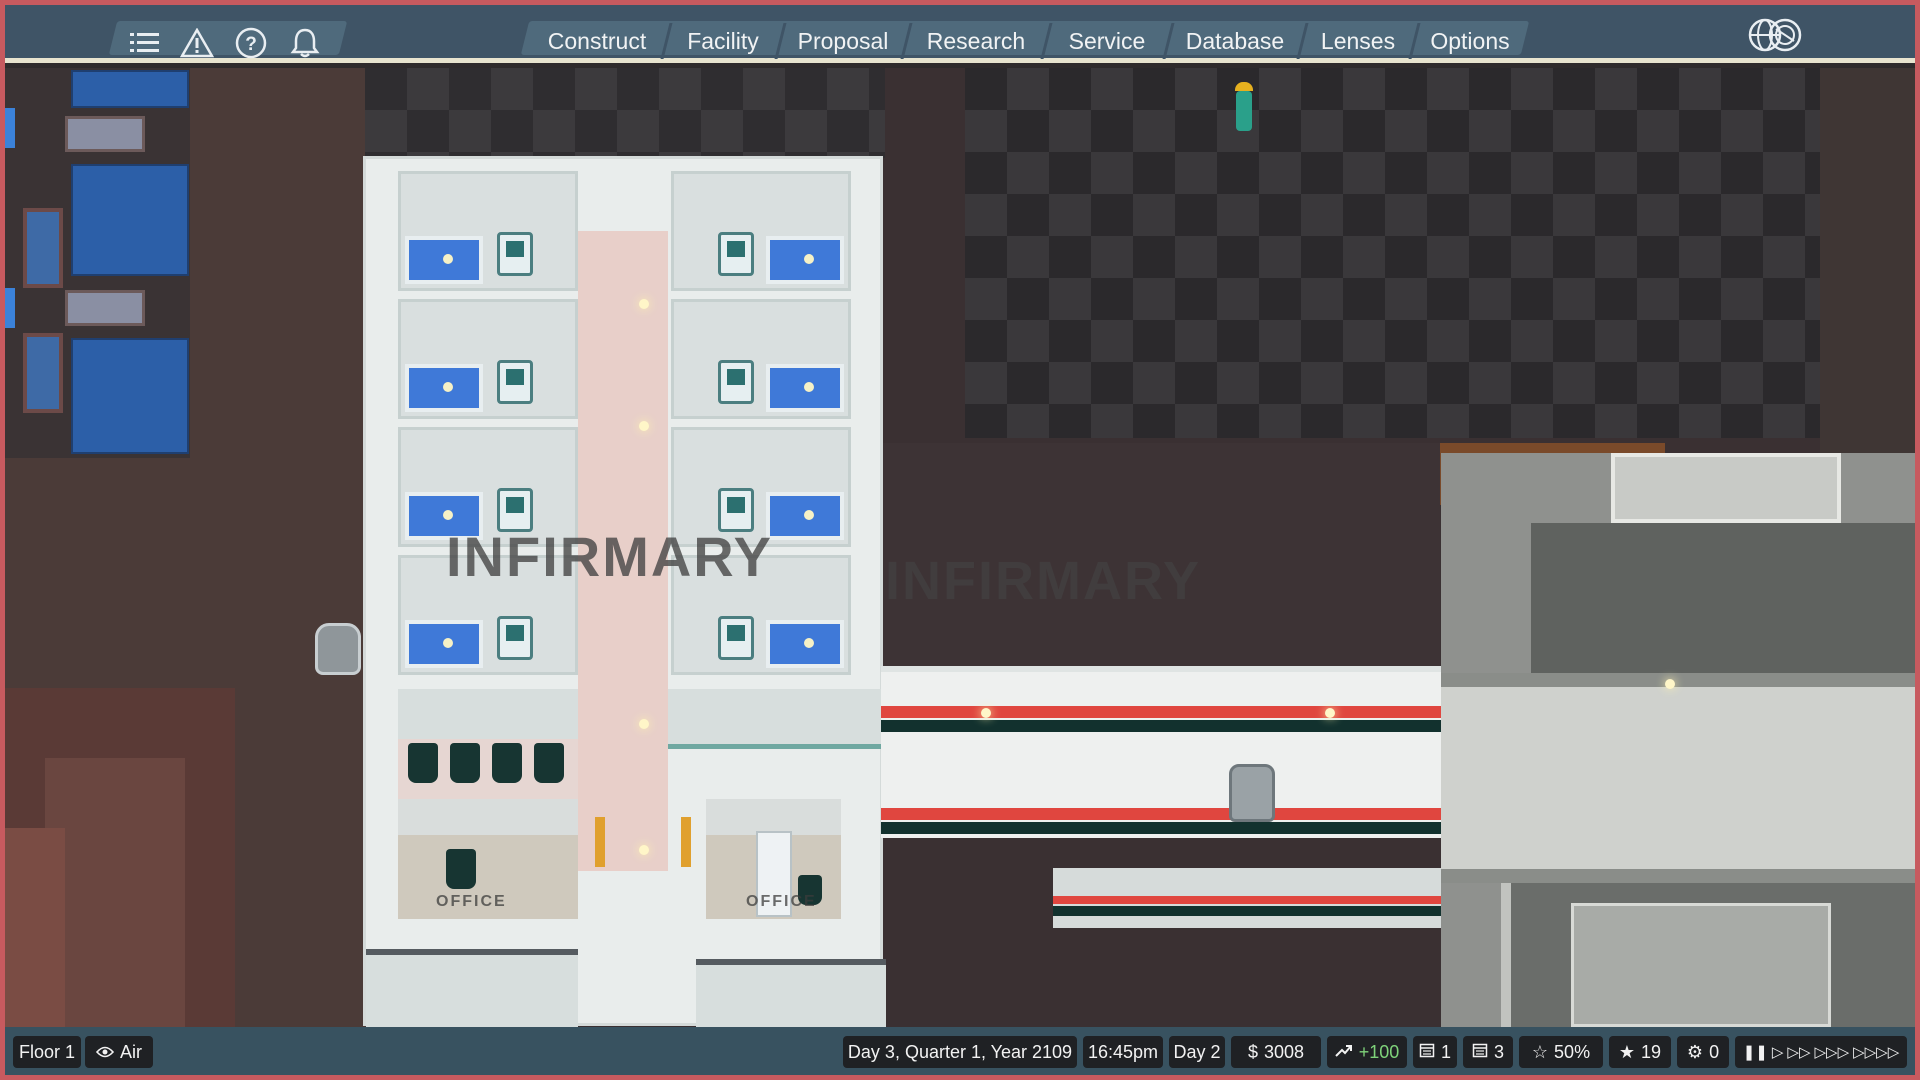 The width and height of the screenshot is (1920, 1080). I want to click on tab-proposal: Proposal, so click(843, 41).